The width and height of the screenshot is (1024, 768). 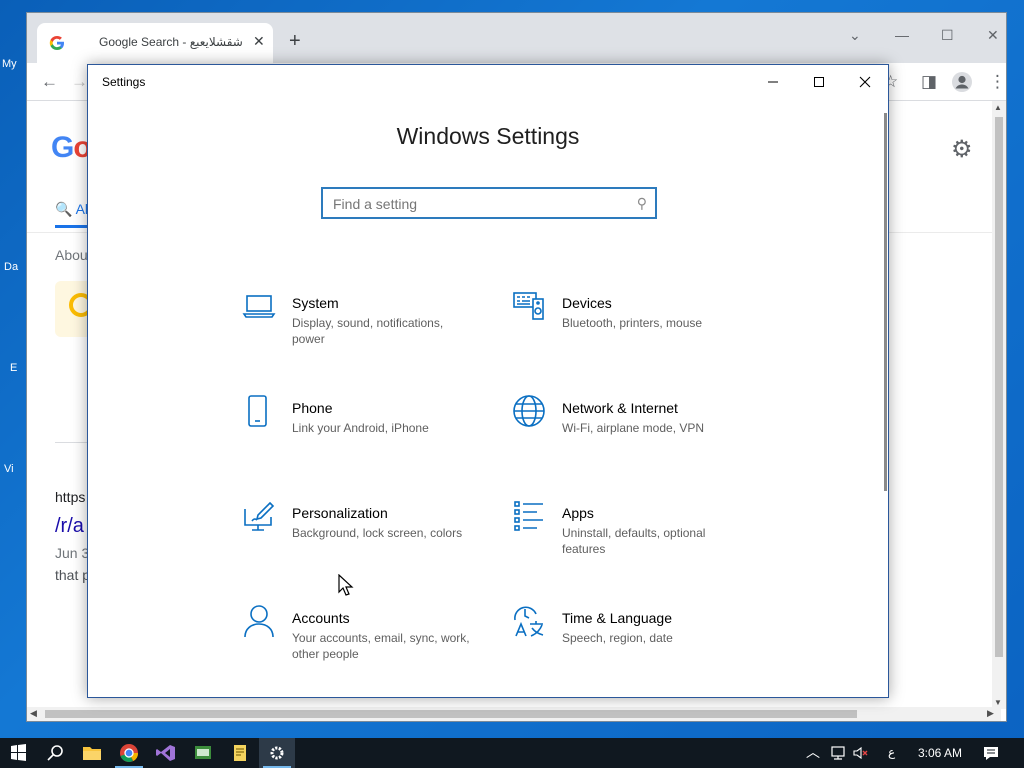 I want to click on settings-item-devices: Devices Bluetooth, printers, mouse, so click(x=632, y=329).